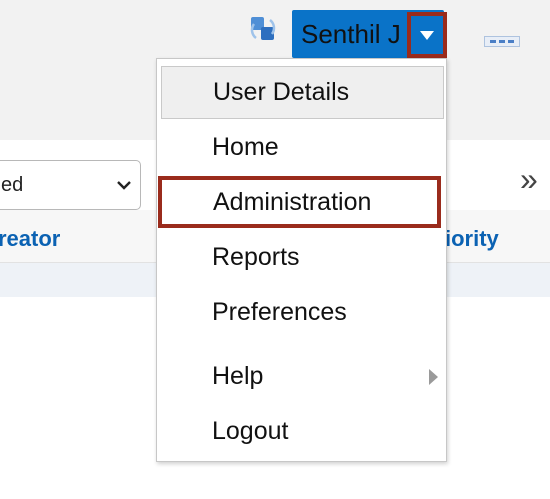 The height and width of the screenshot is (499, 550). I want to click on chevron-down-icon, so click(124, 185).